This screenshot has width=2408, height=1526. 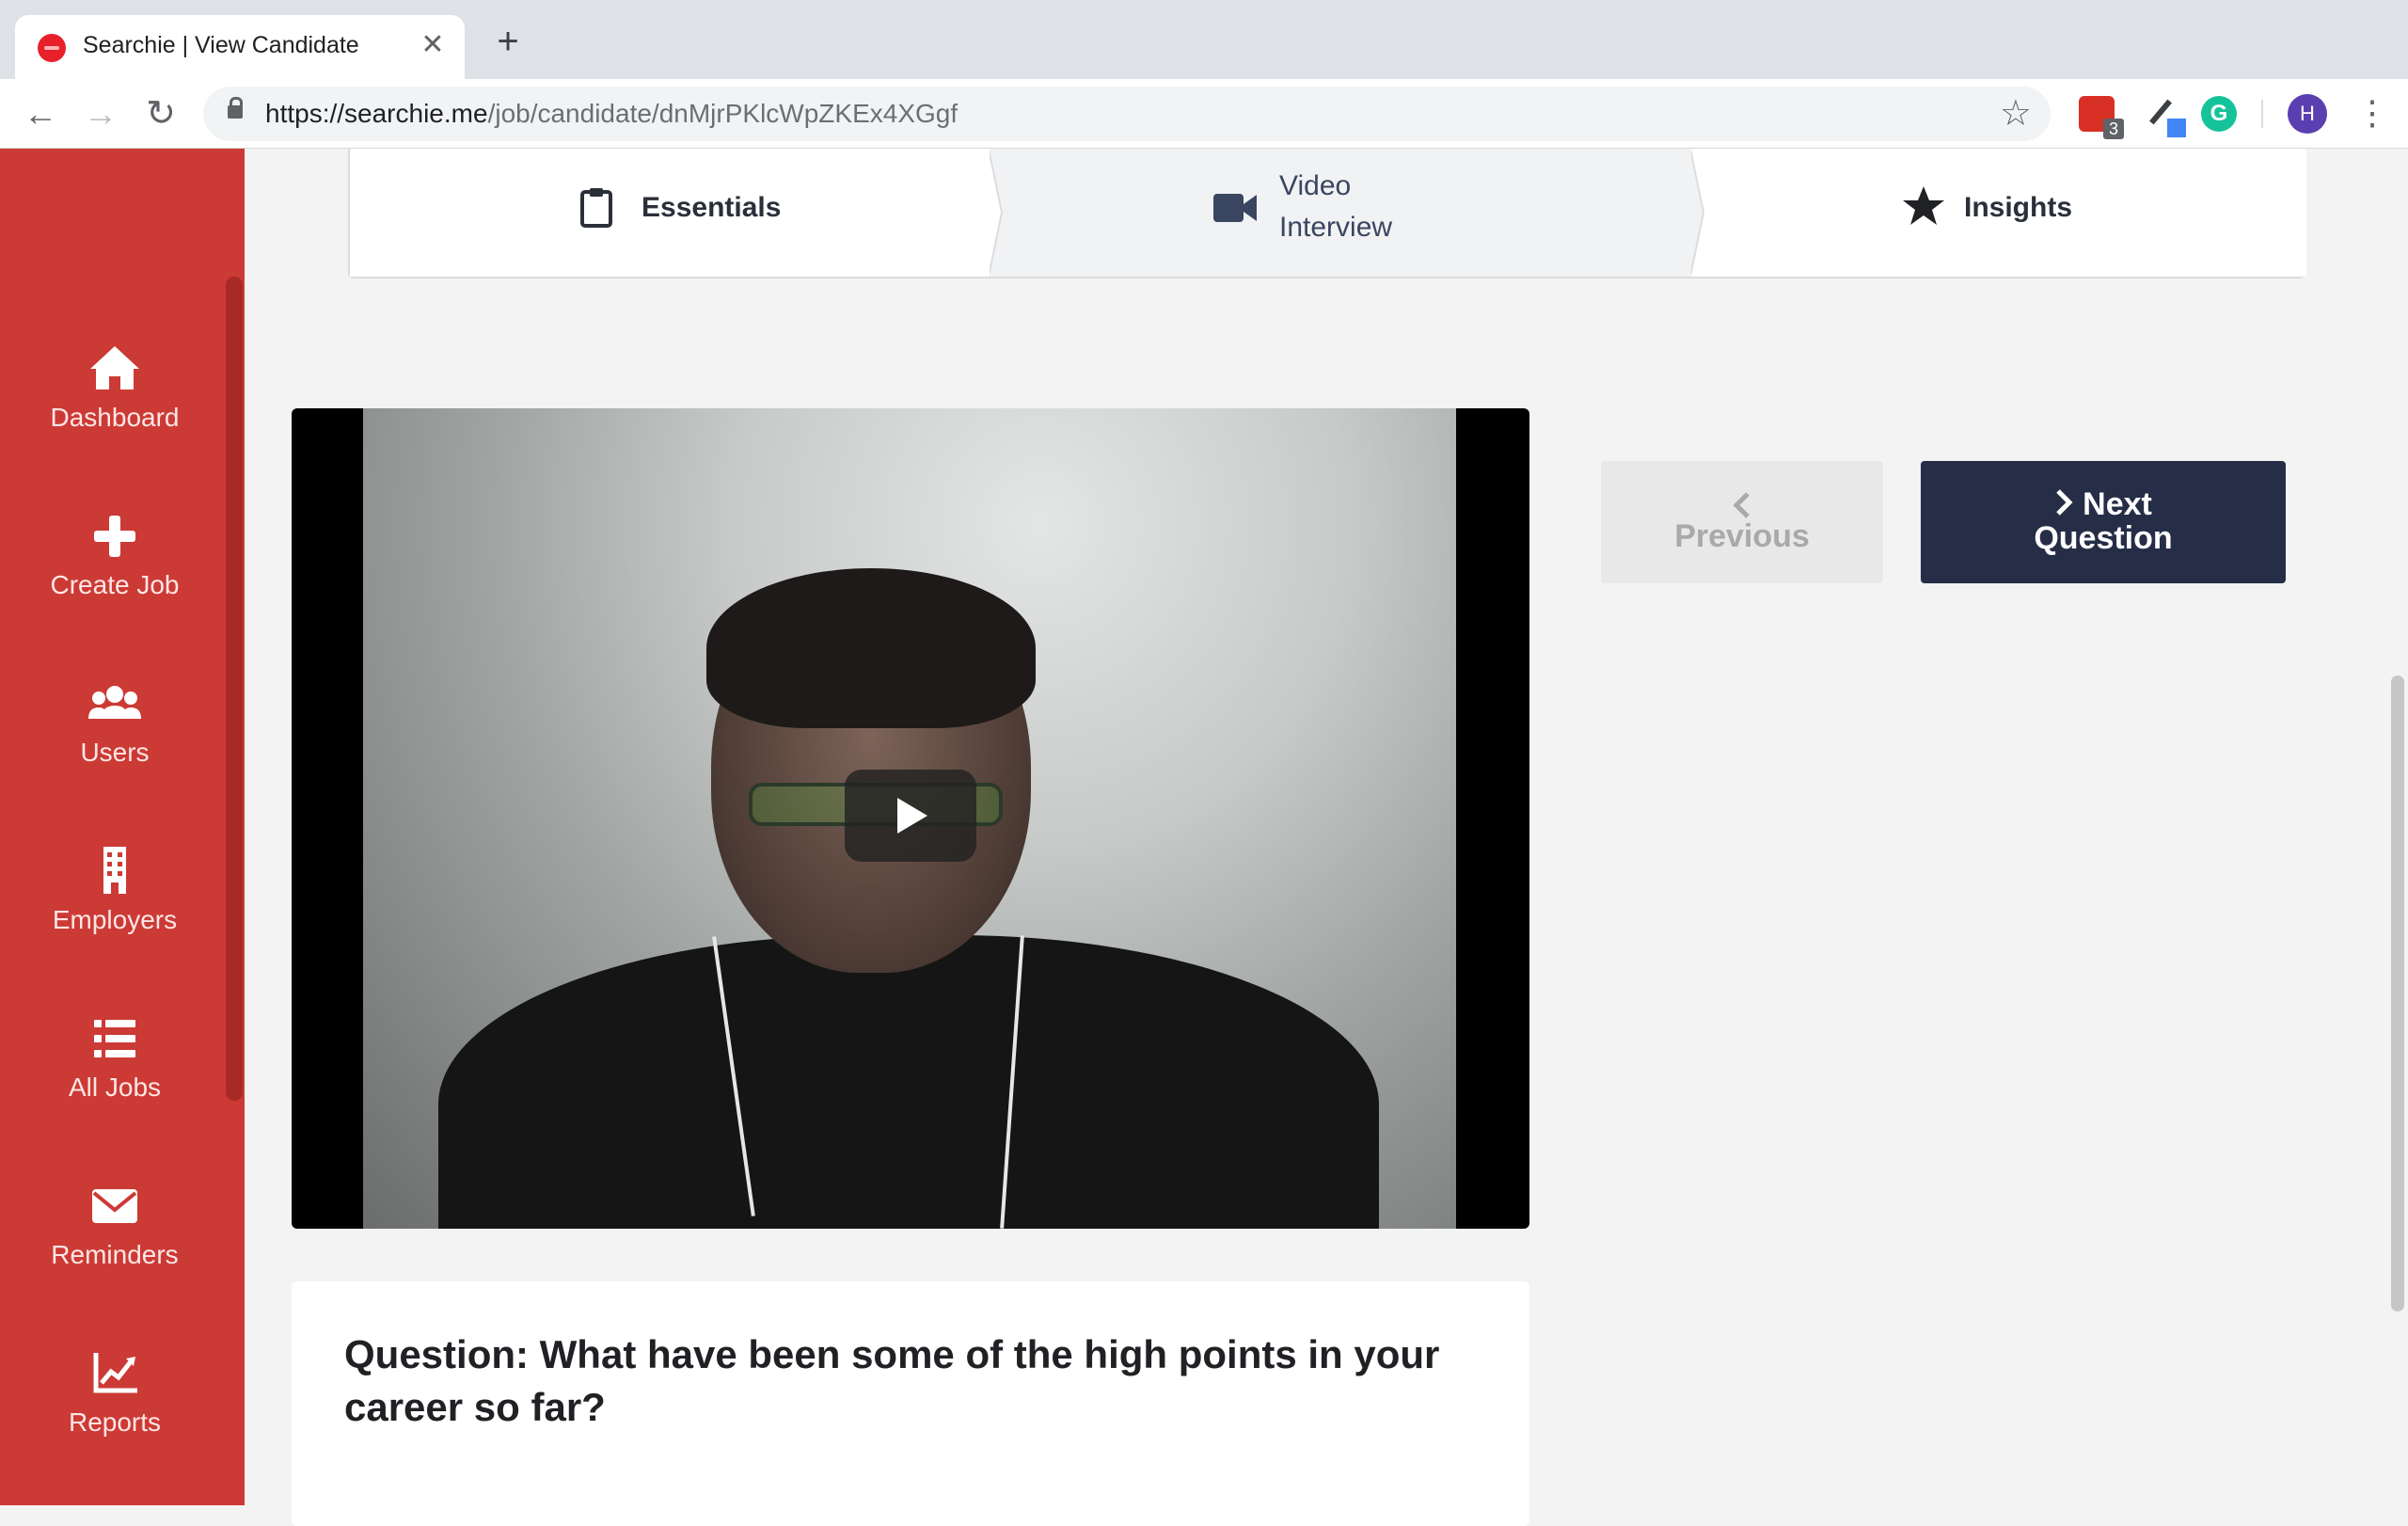 What do you see at coordinates (2118, 504) in the screenshot?
I see `next-label: Next` at bounding box center [2118, 504].